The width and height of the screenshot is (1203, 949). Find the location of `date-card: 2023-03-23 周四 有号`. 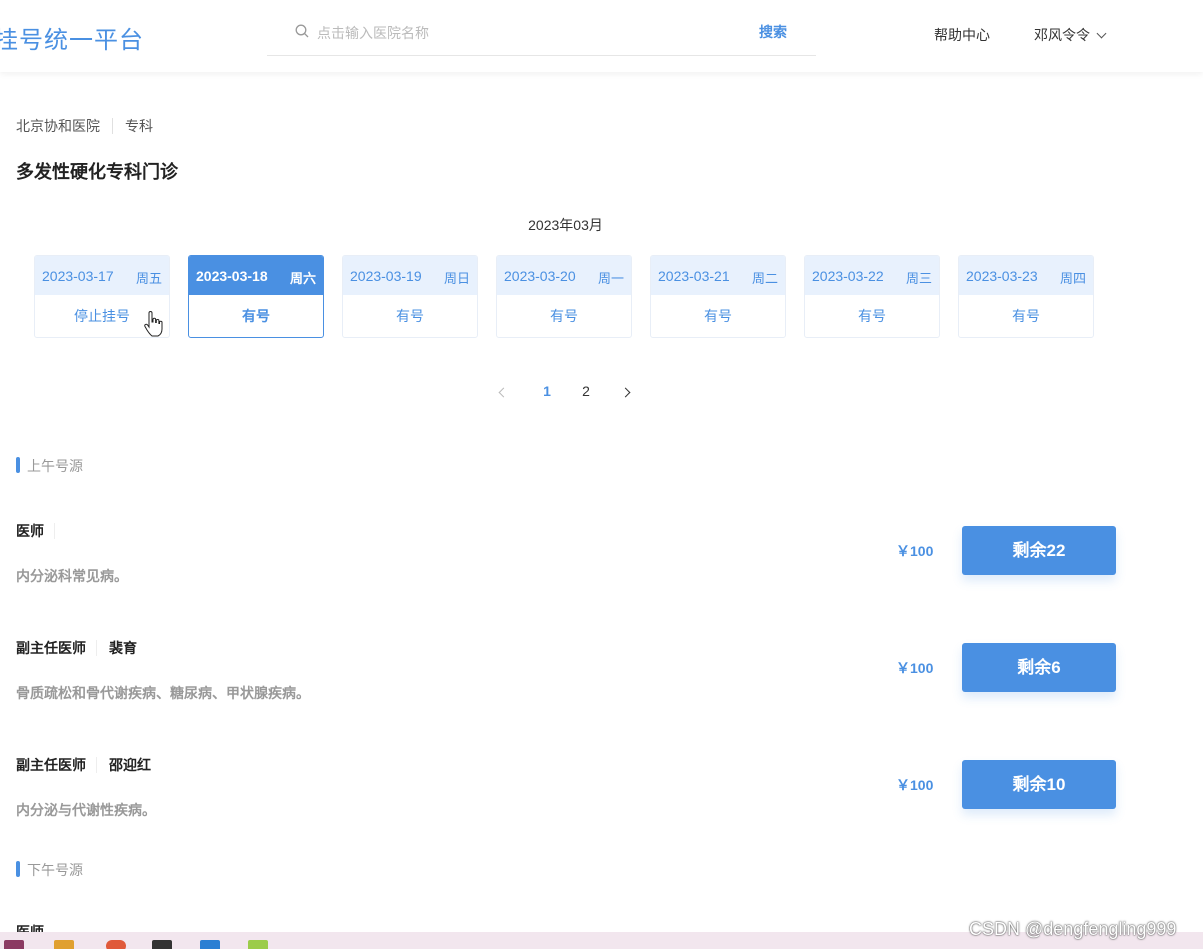

date-card: 2023-03-23 周四 有号 is located at coordinates (1026, 296).